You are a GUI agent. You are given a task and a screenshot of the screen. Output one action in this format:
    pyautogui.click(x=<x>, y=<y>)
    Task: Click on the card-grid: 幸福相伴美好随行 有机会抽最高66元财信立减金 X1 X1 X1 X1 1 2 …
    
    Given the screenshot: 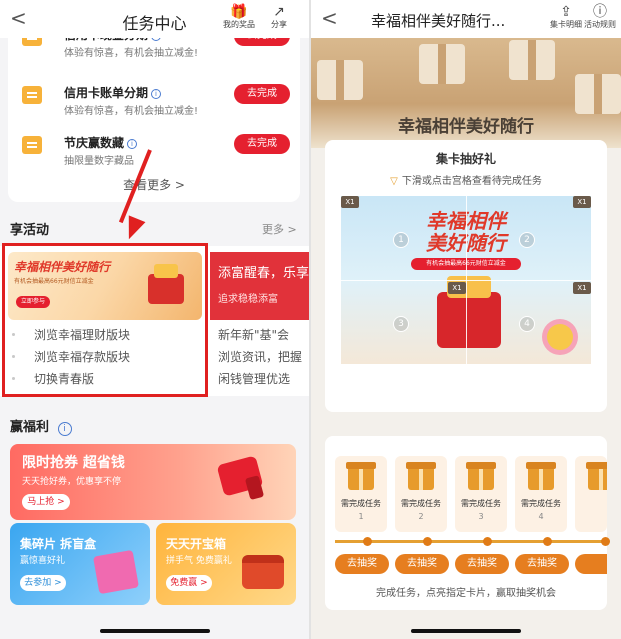 What is the action you would take?
    pyautogui.click(x=466, y=280)
    